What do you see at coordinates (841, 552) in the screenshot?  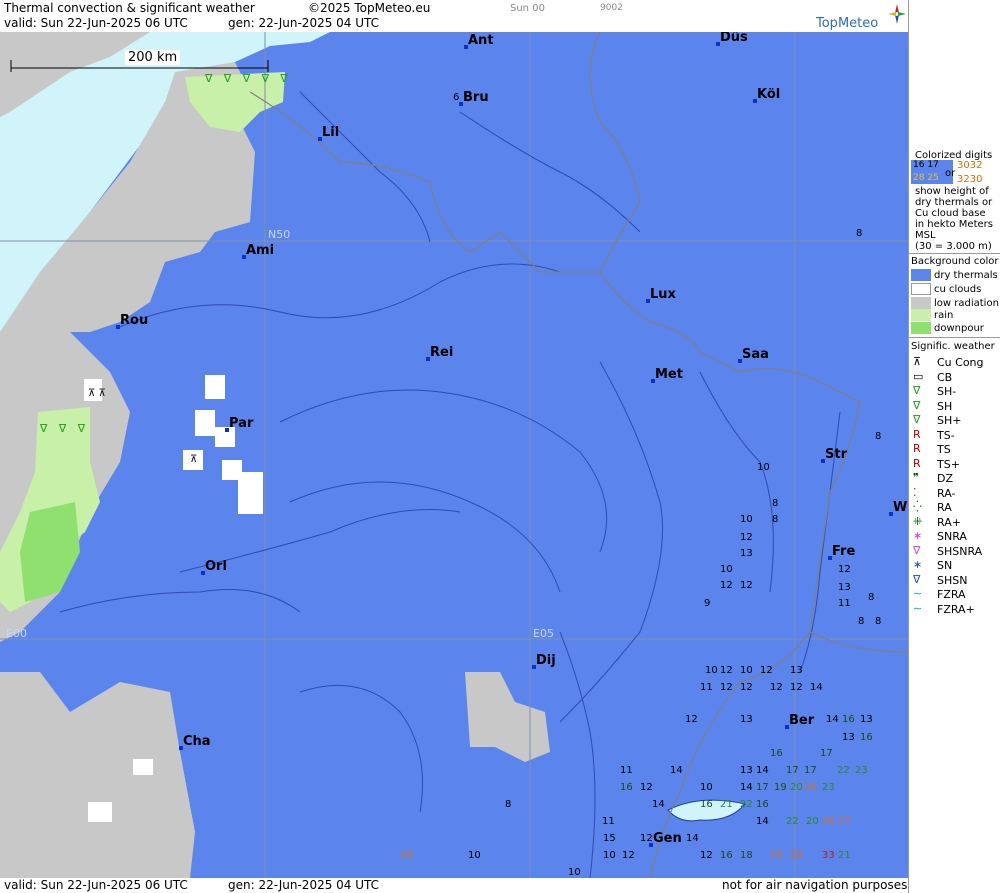 I see `city-fre: Fre` at bounding box center [841, 552].